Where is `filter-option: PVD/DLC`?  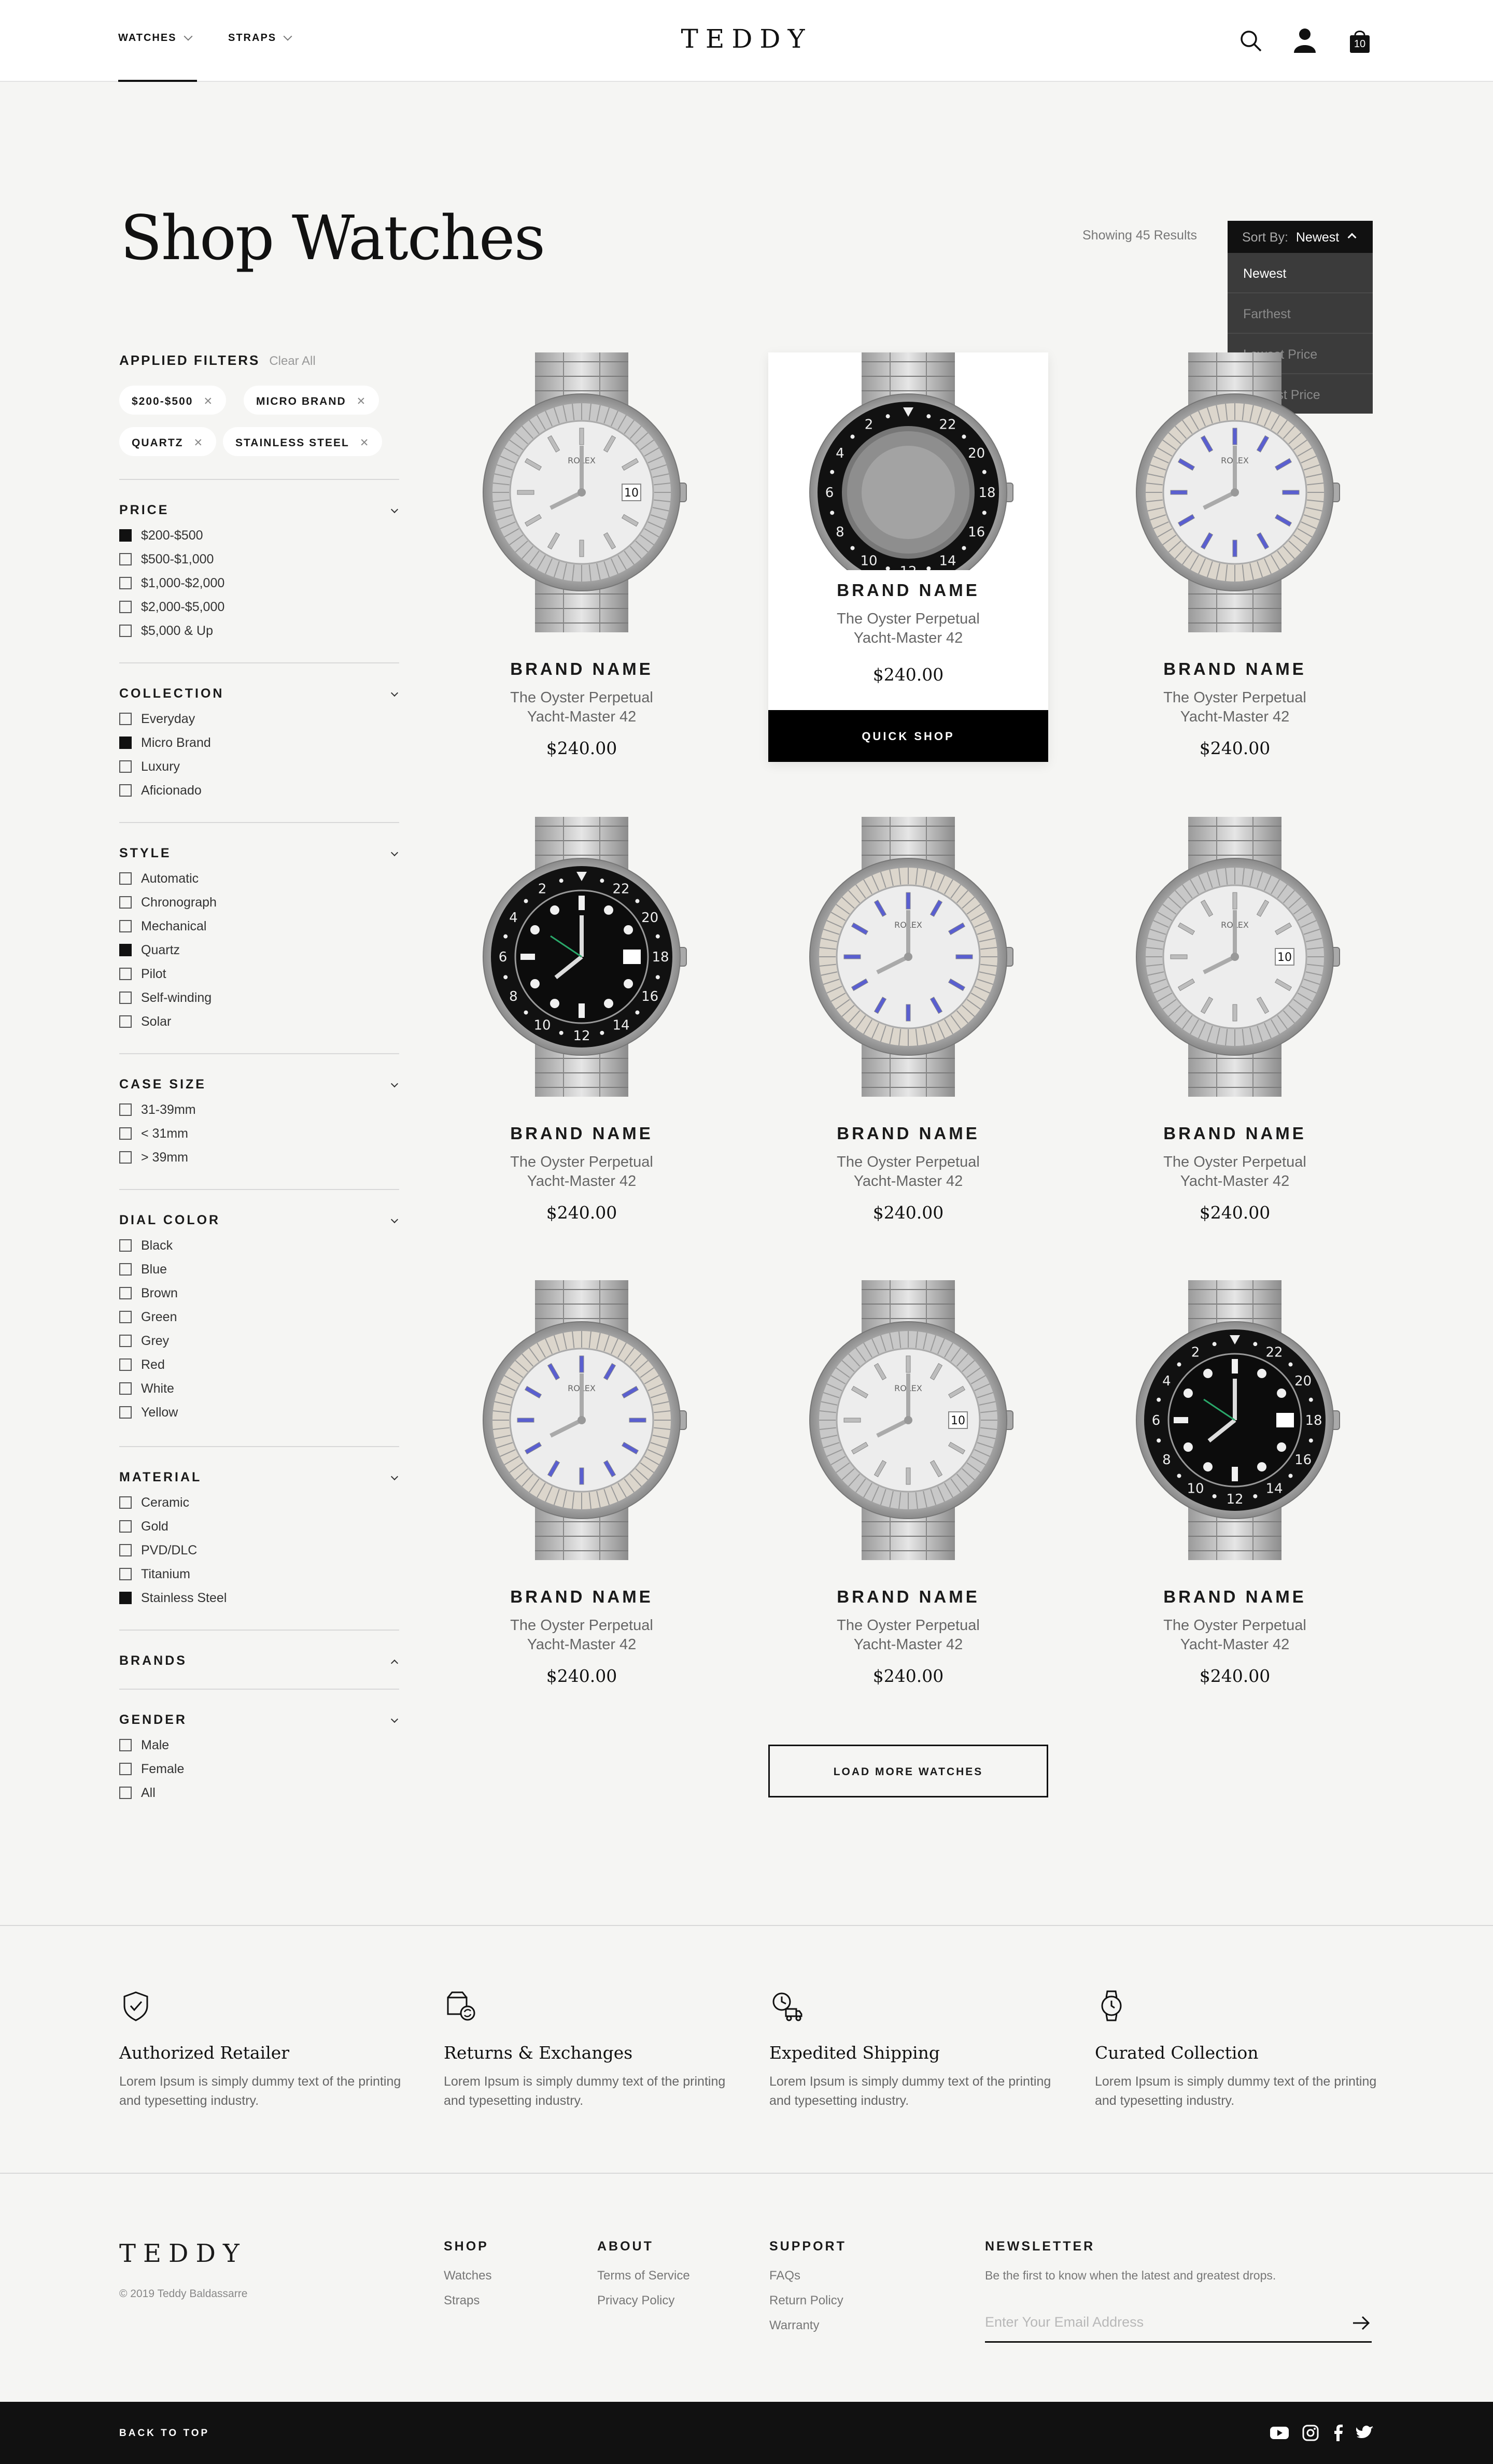
filter-option: PVD/DLC is located at coordinates (259, 1550).